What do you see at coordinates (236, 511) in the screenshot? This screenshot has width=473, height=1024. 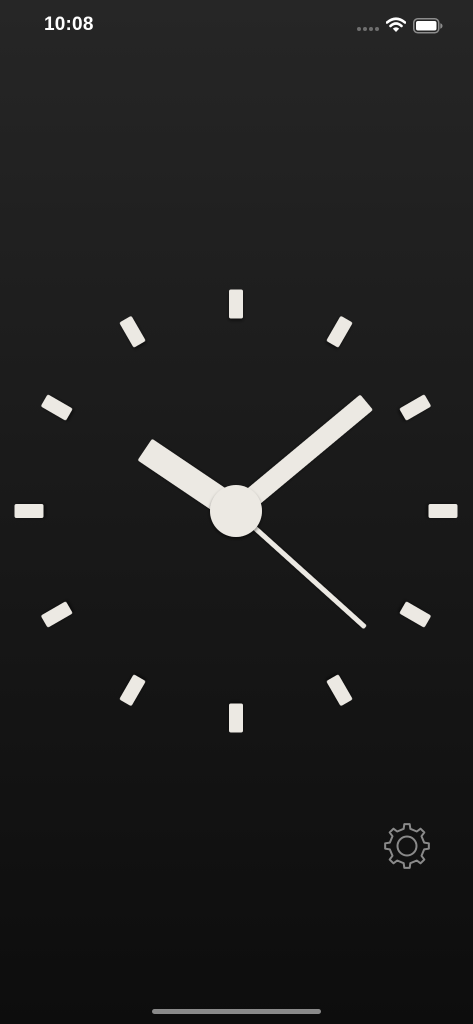 I see `center-hub` at bounding box center [236, 511].